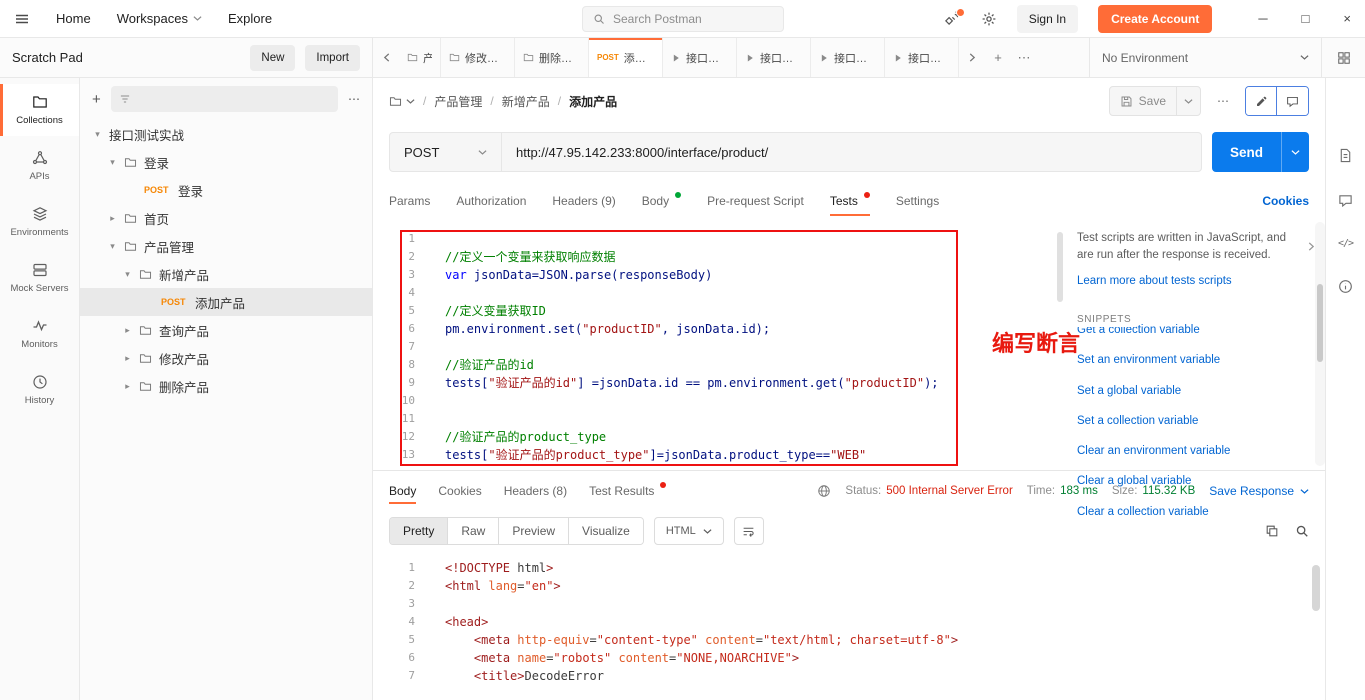 This screenshot has height=700, width=1365. I want to click on nav-mock-servers: Mock Servers, so click(39, 278).